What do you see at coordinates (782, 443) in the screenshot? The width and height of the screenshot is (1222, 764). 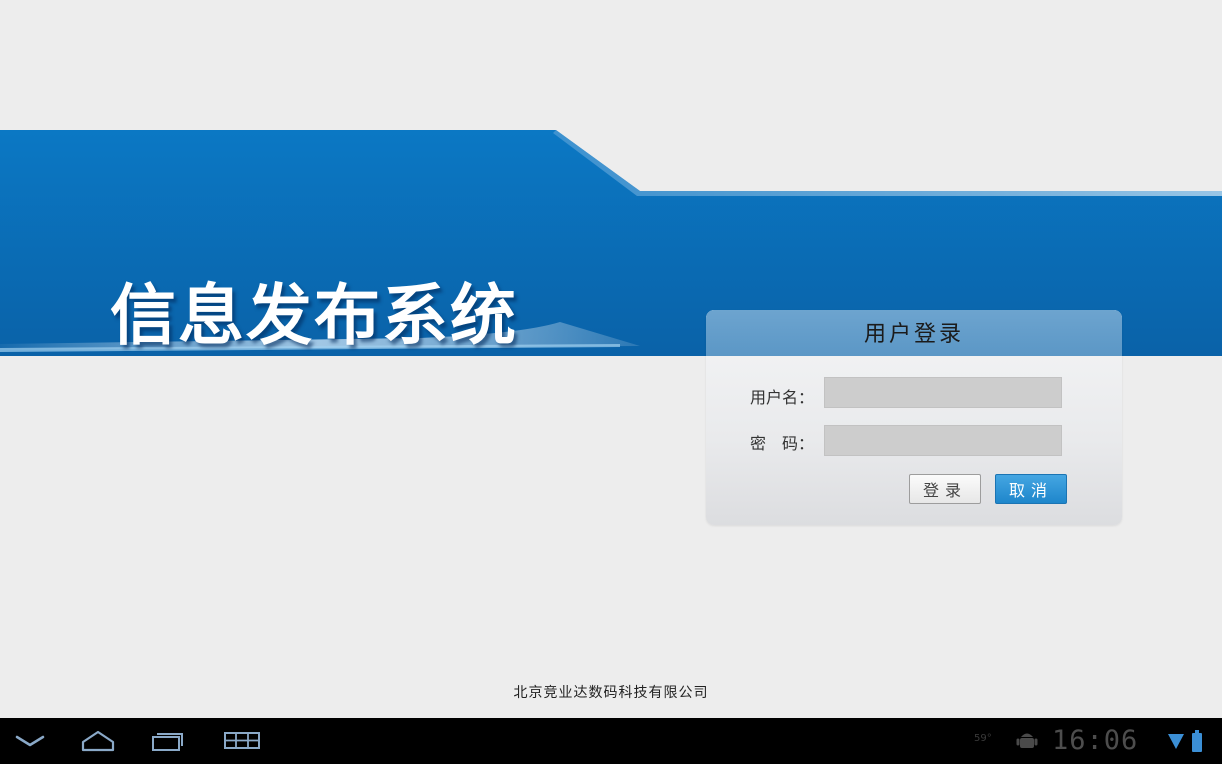 I see `password-label: 密 码：` at bounding box center [782, 443].